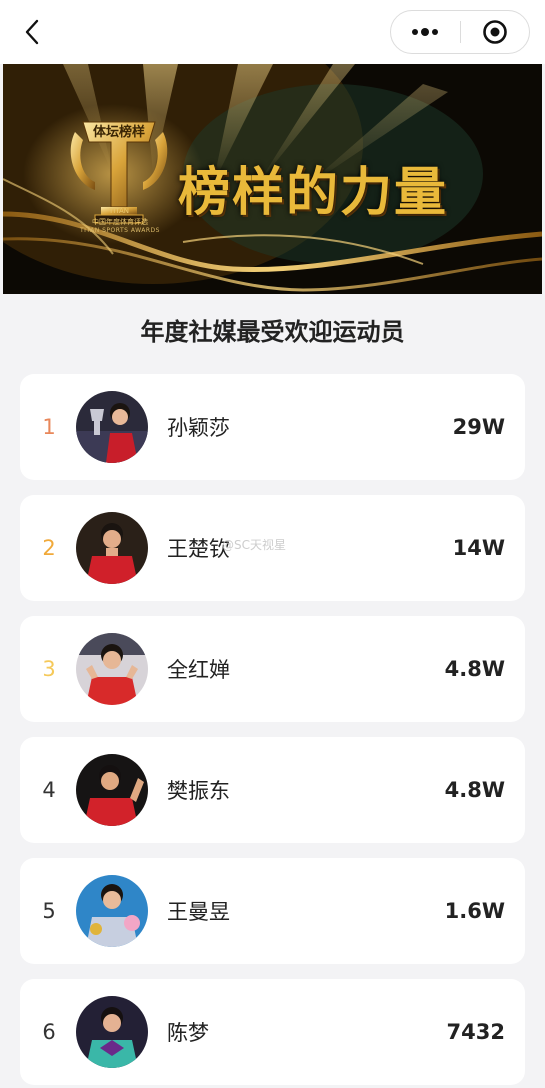 The image size is (545, 1088). I want to click on target-close-icon, so click(494, 32).